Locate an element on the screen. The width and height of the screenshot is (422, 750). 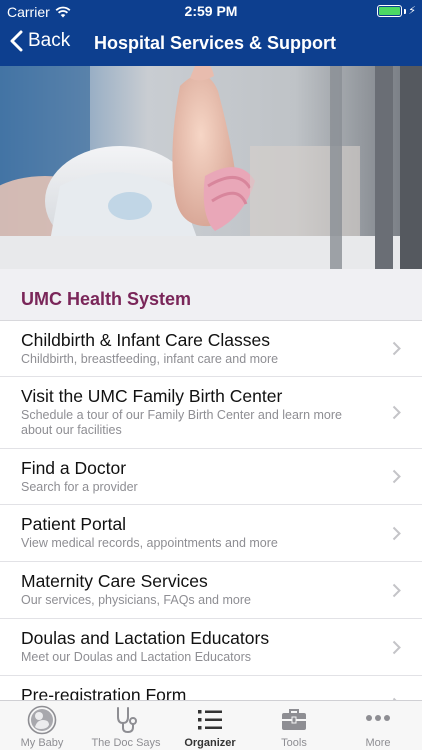
tab-label: My Baby is located at coordinates (42, 743).